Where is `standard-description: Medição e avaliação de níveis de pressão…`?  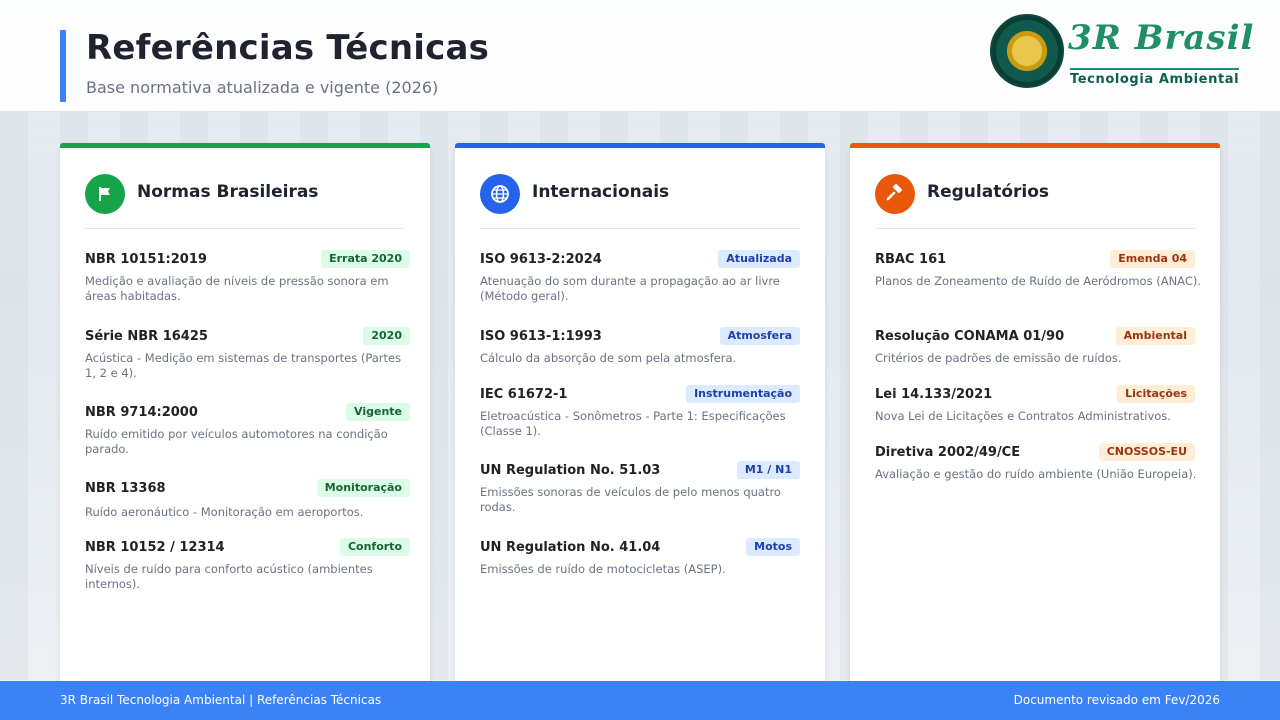
standard-description: Medição e avaliação de níveis de pressão… is located at coordinates (237, 288).